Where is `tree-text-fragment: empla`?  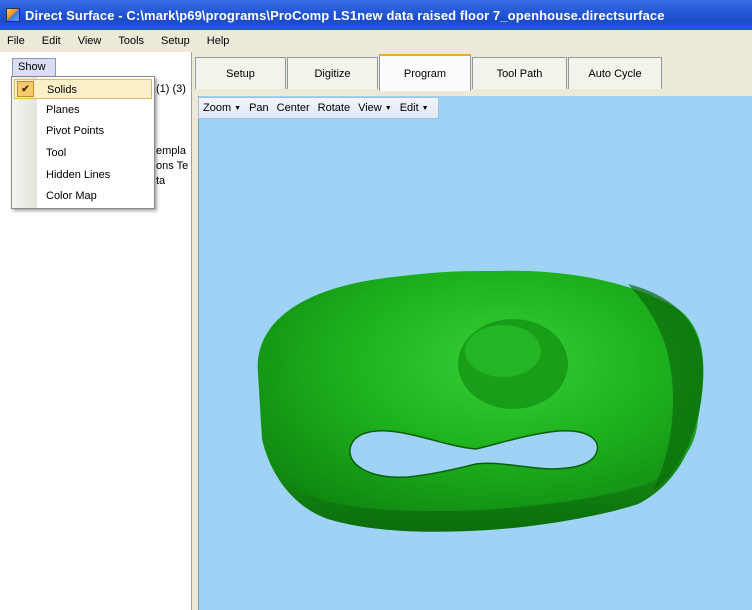
tree-text-fragment: empla is located at coordinates (171, 151).